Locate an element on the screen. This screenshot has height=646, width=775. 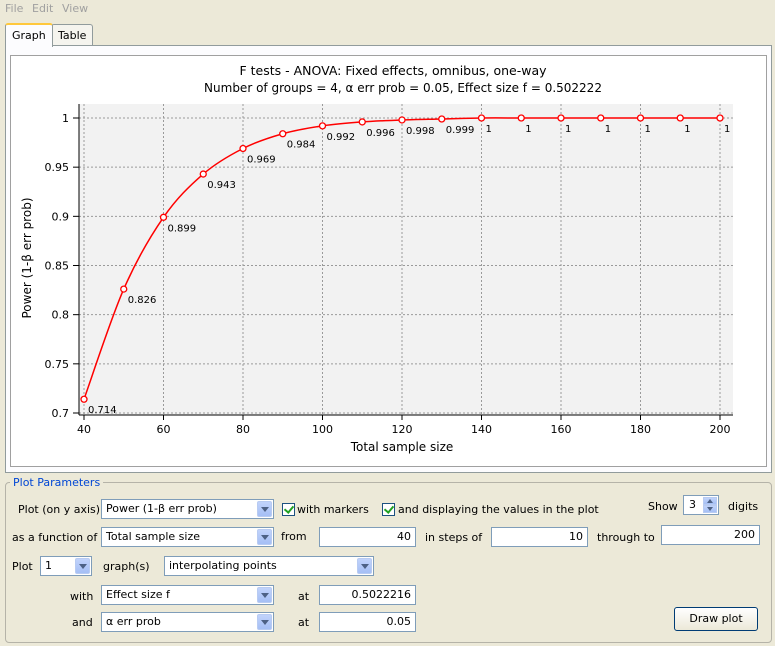
with-parameter-select: Effect size f is located at coordinates (187, 595).